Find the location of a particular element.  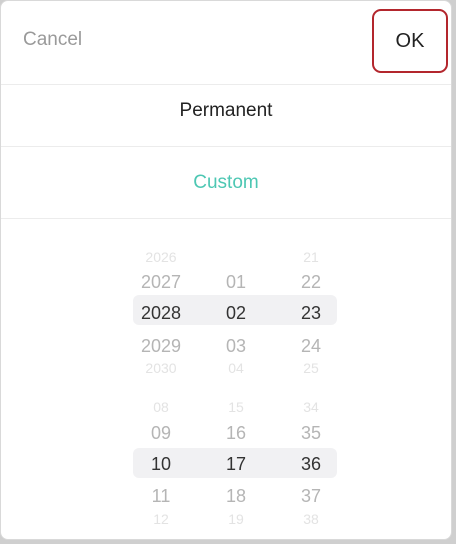

day-value: 24 is located at coordinates (311, 346).